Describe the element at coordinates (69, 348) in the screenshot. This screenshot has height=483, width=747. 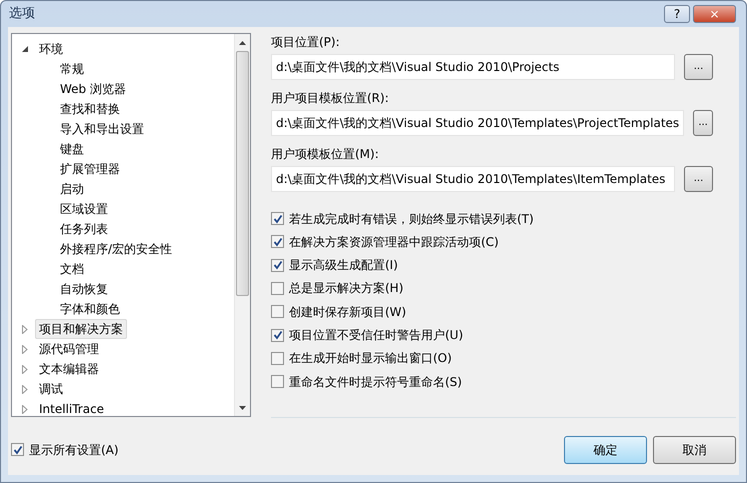
I see `tree-item: 源代码管理` at that location.